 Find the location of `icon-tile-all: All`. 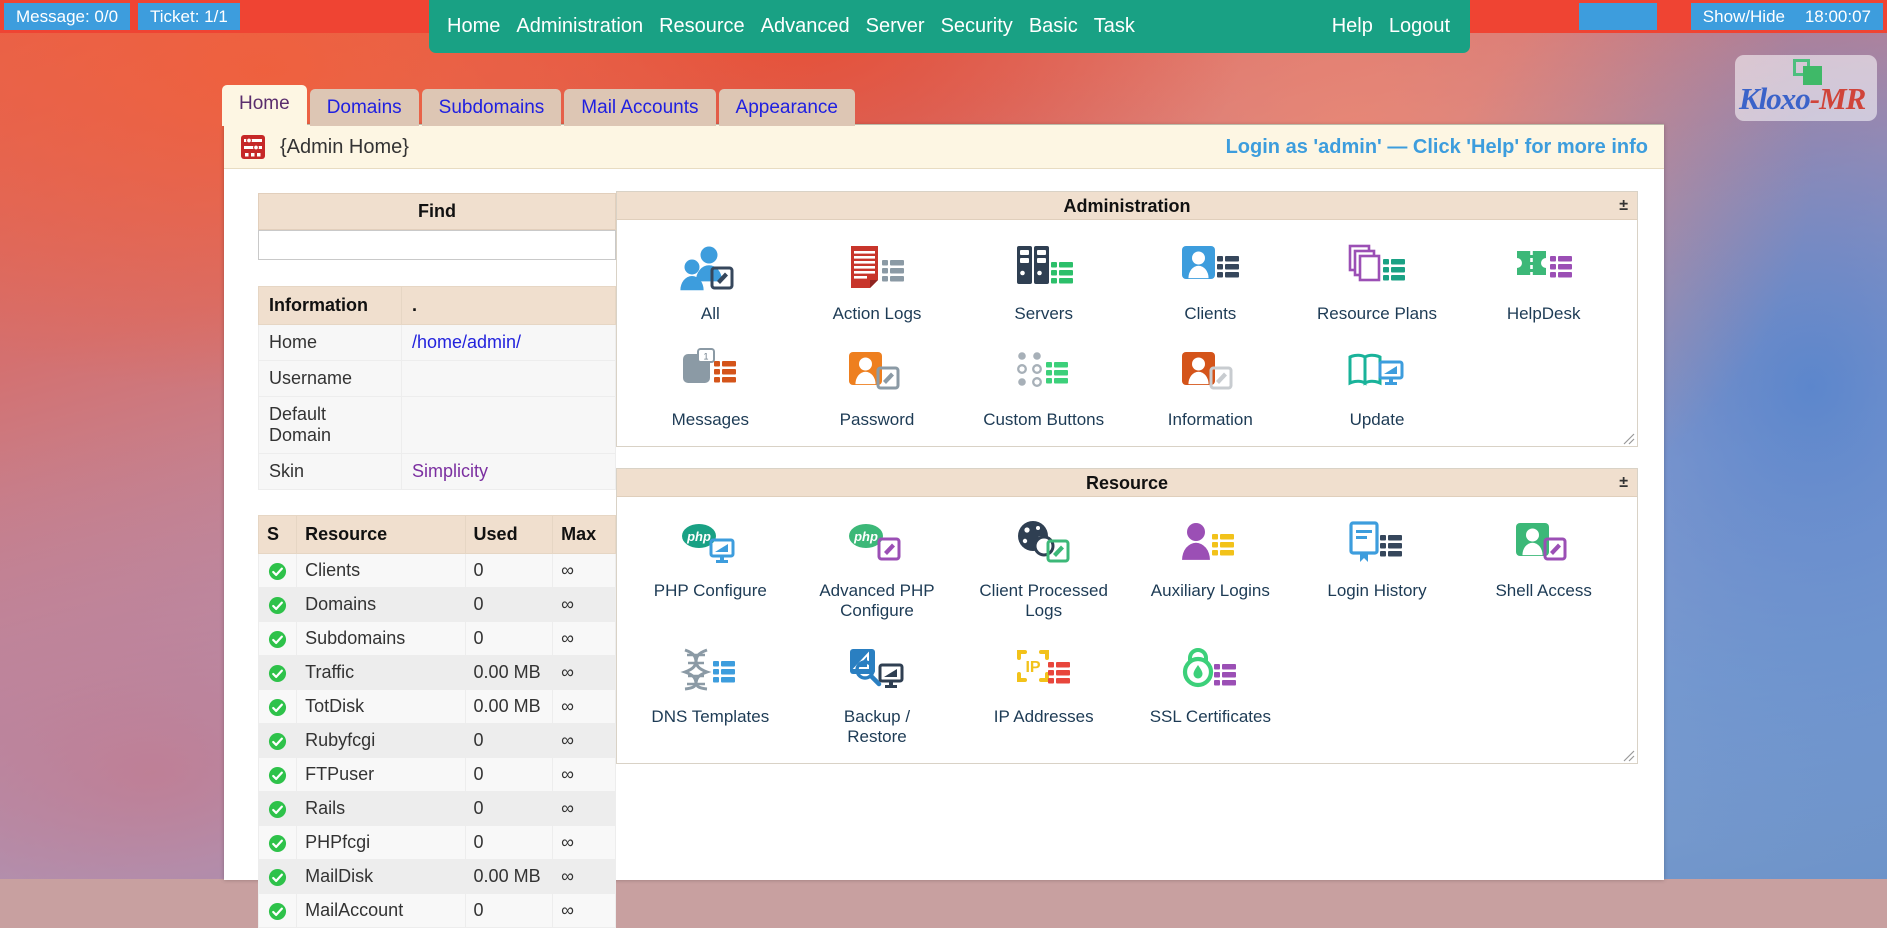

icon-tile-all: All is located at coordinates (710, 284).